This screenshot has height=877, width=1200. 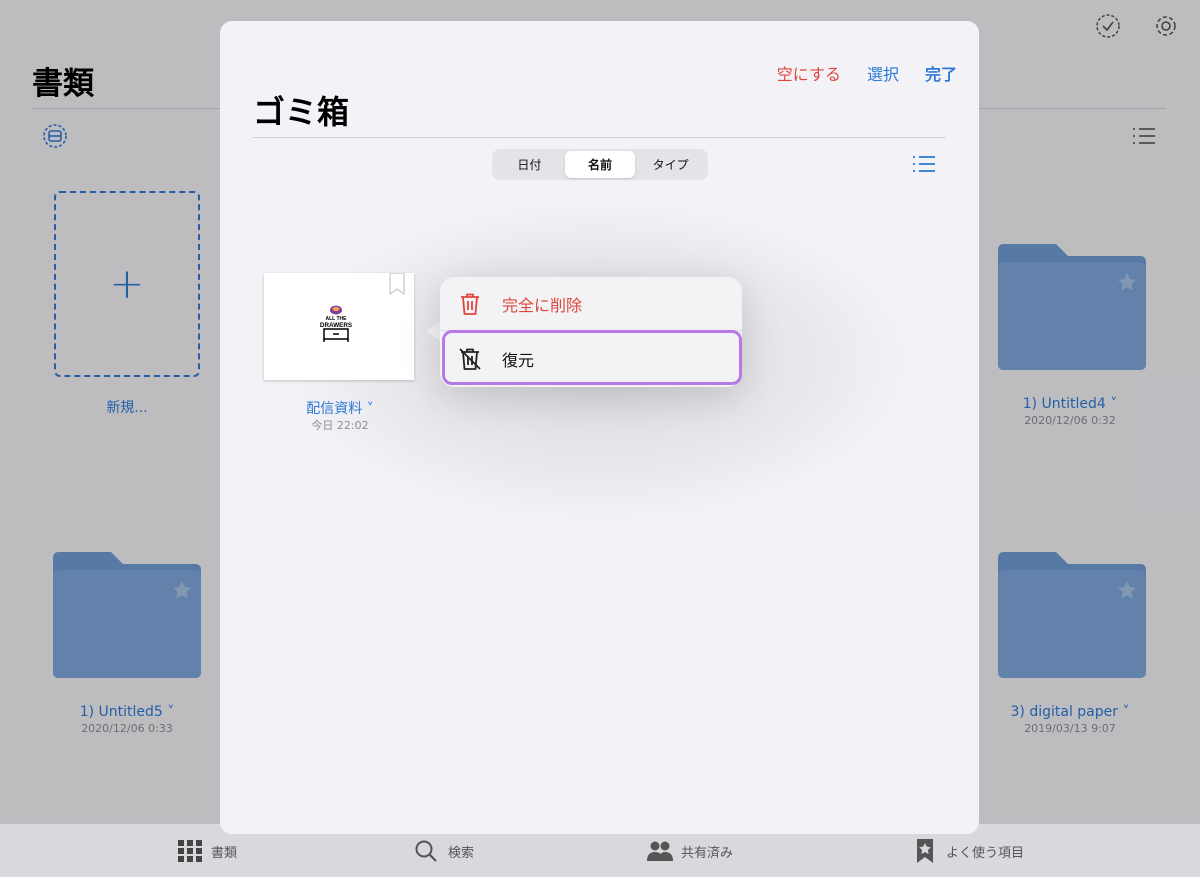 What do you see at coordinates (426, 851) in the screenshot?
I see `search-icon` at bounding box center [426, 851].